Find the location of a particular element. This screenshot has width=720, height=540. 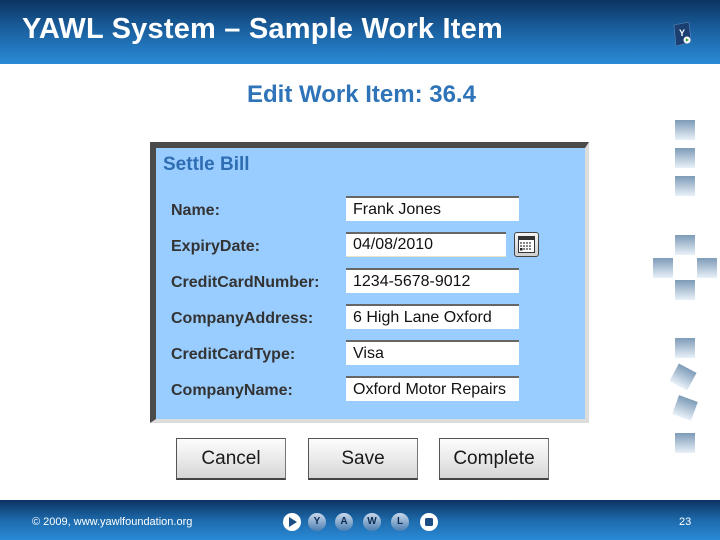

expiry-date-label: ExpiryDate: is located at coordinates (215, 246).